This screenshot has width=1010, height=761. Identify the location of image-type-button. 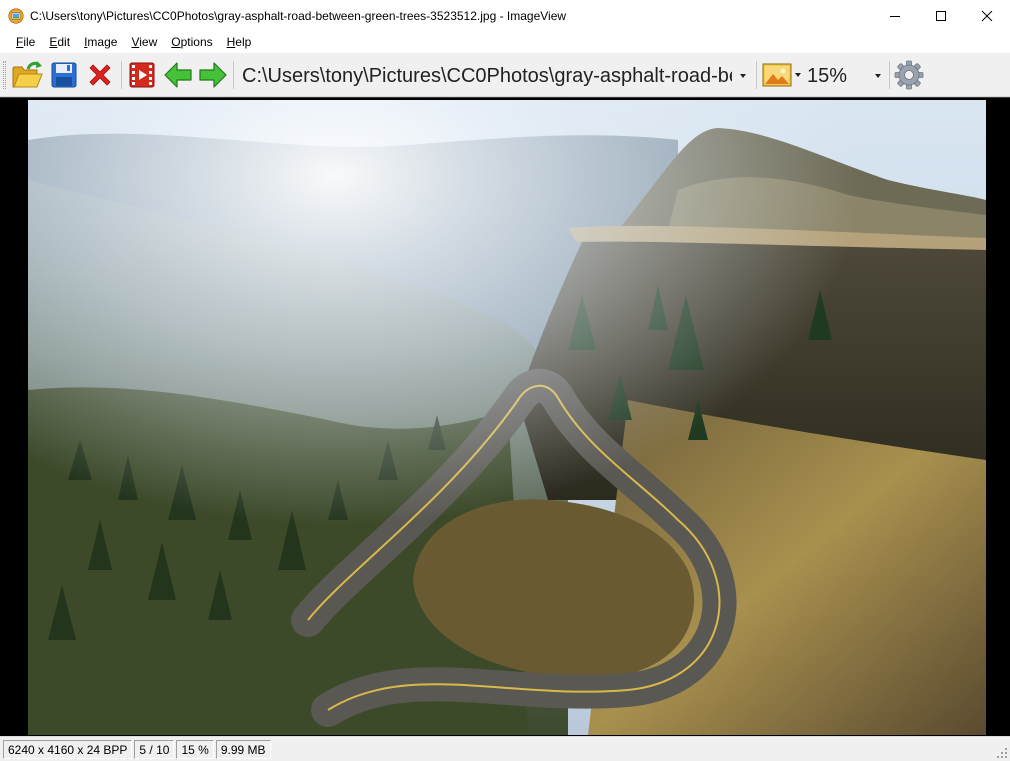
(781, 75).